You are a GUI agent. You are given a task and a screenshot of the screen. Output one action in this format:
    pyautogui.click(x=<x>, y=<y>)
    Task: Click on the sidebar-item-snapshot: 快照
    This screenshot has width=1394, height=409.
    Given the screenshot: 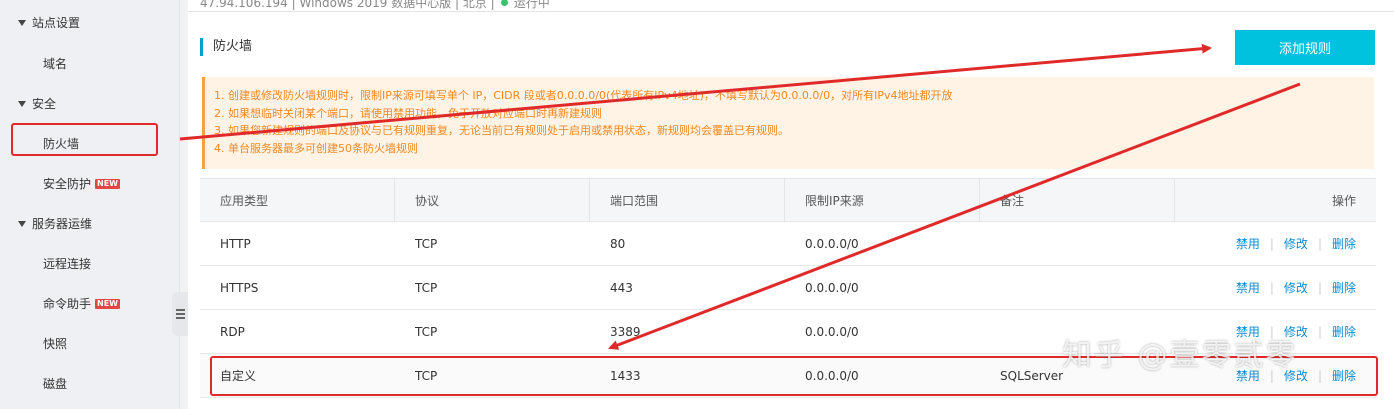 What is the action you would take?
    pyautogui.click(x=55, y=343)
    